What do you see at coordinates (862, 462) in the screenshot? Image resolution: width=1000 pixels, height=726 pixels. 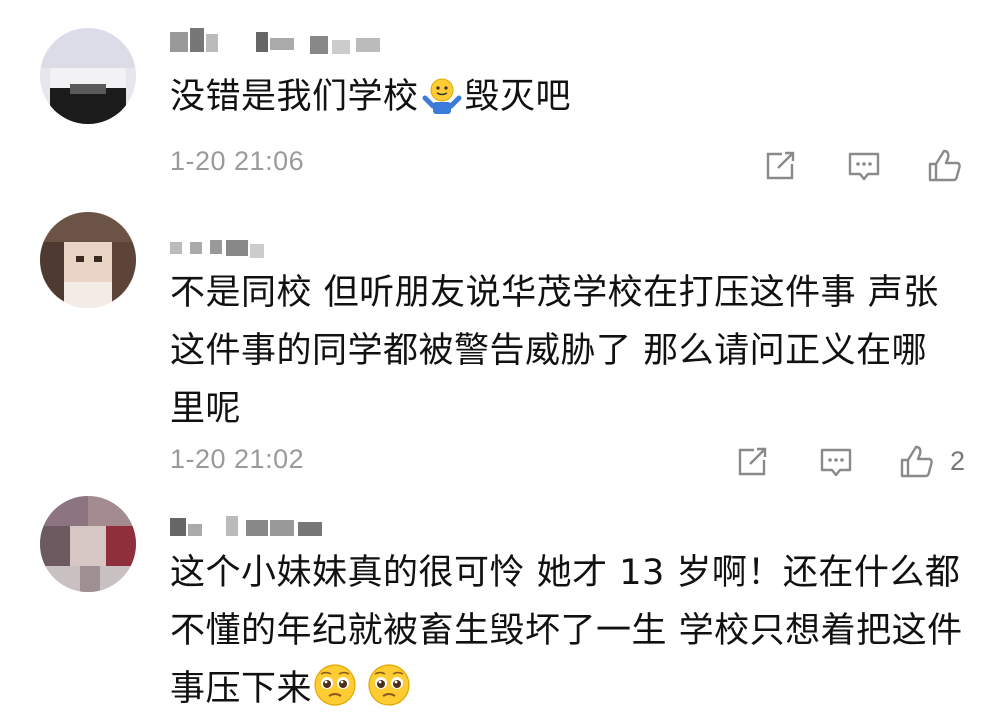 I see `comment-actions: 2` at bounding box center [862, 462].